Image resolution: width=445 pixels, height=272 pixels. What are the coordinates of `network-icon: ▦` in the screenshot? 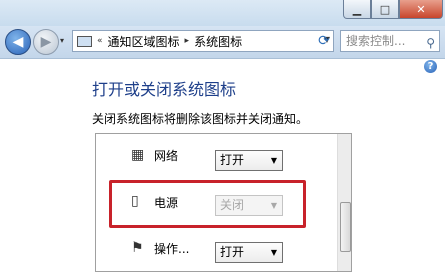 It's located at (138, 155).